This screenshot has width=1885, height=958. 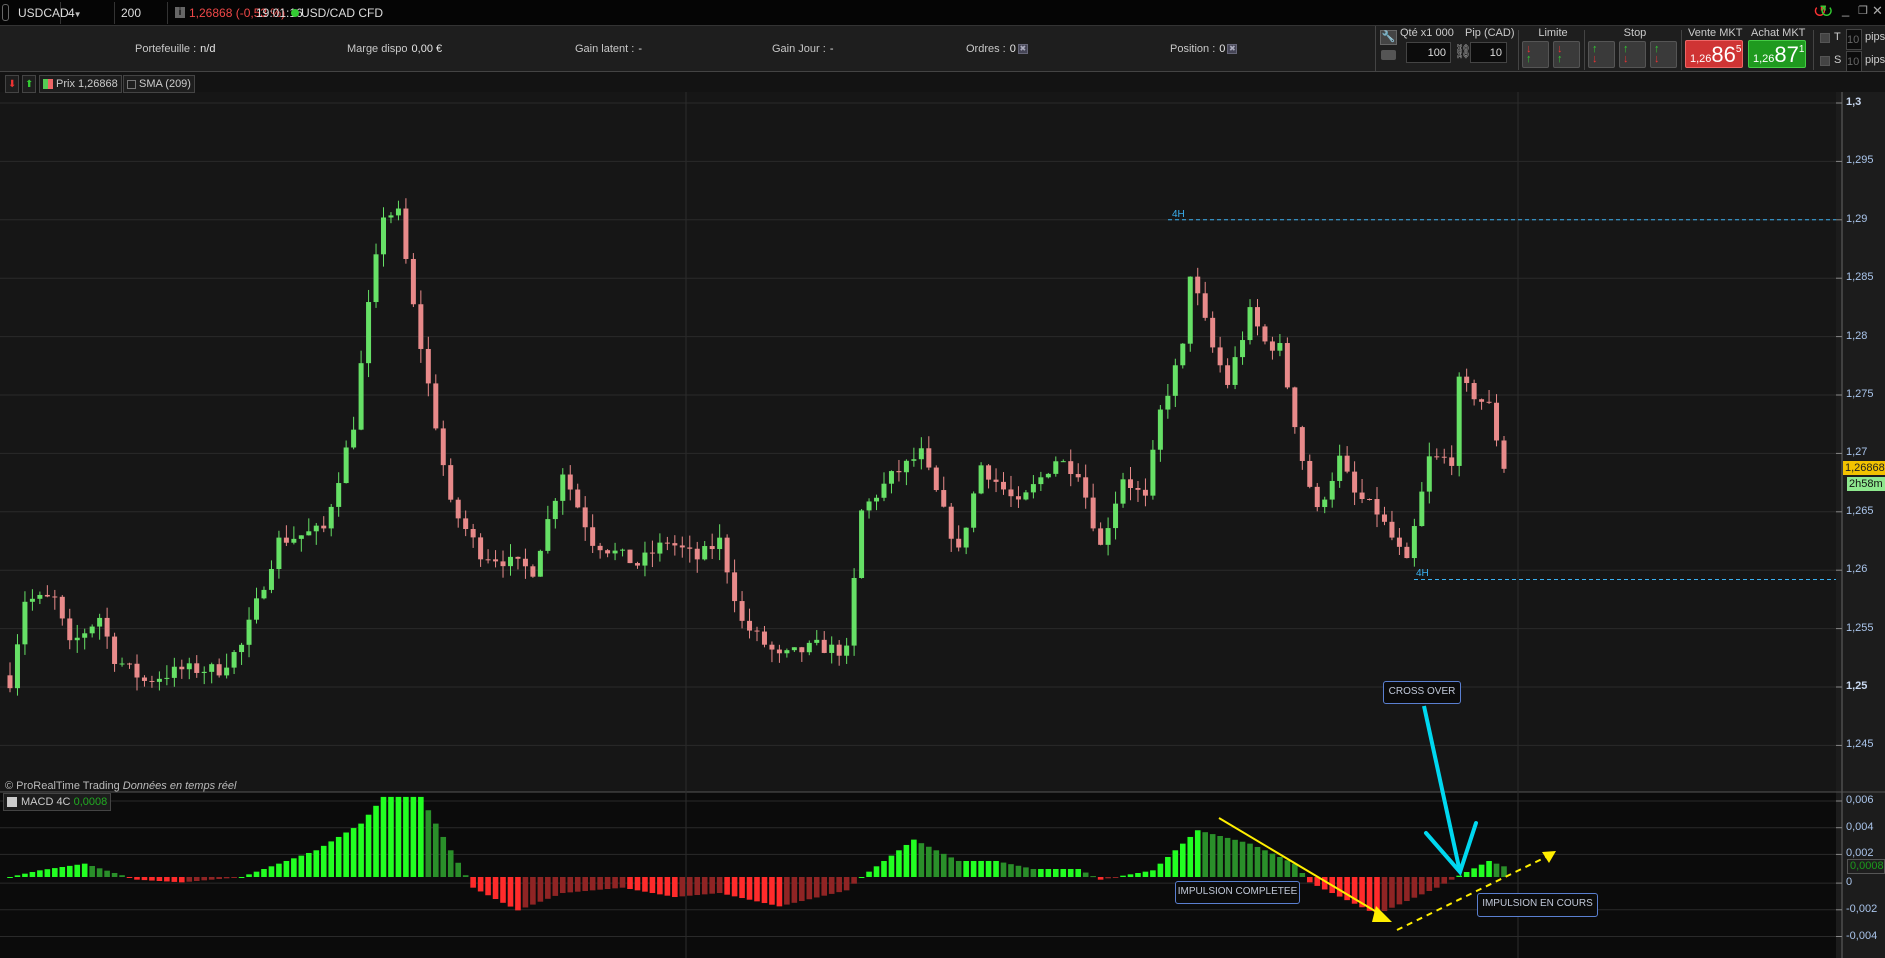 What do you see at coordinates (1422, 692) in the screenshot?
I see `cross-over-annotation: CROSS OVER` at bounding box center [1422, 692].